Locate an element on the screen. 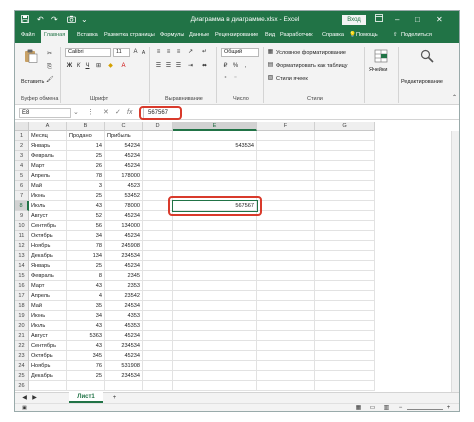 The image size is (474, 422). table-cell: 345 is located at coordinates (86, 356).